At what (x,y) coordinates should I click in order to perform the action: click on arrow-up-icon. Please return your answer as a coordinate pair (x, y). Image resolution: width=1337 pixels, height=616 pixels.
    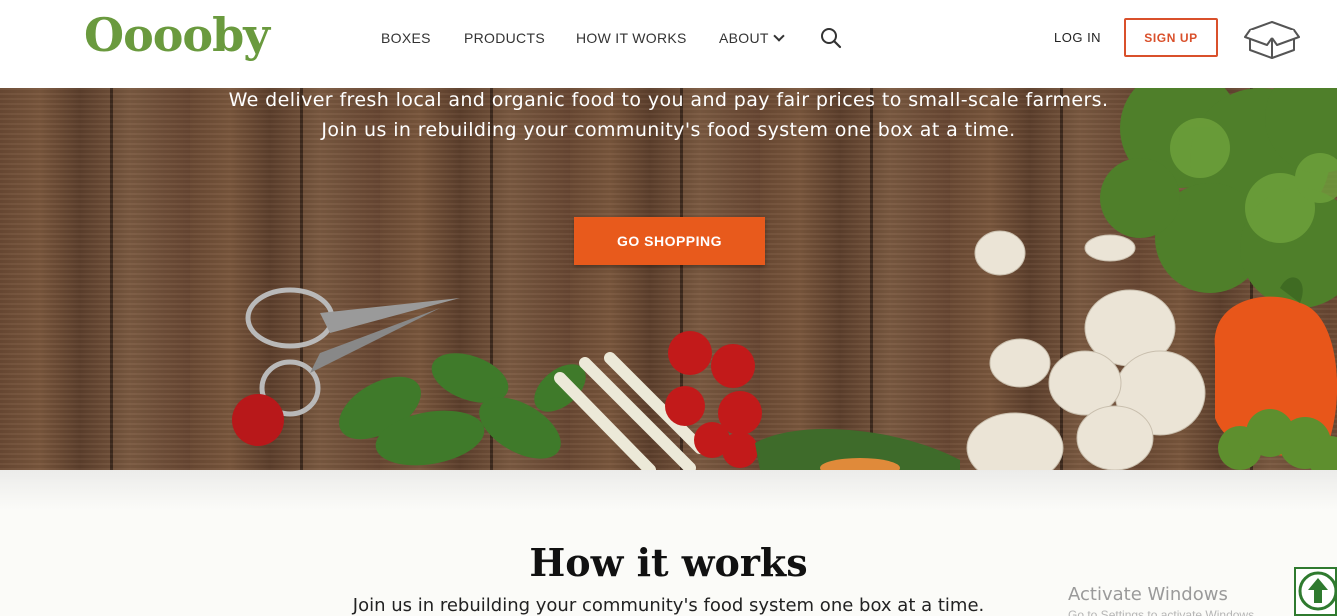
    Looking at the image, I should click on (1317, 591).